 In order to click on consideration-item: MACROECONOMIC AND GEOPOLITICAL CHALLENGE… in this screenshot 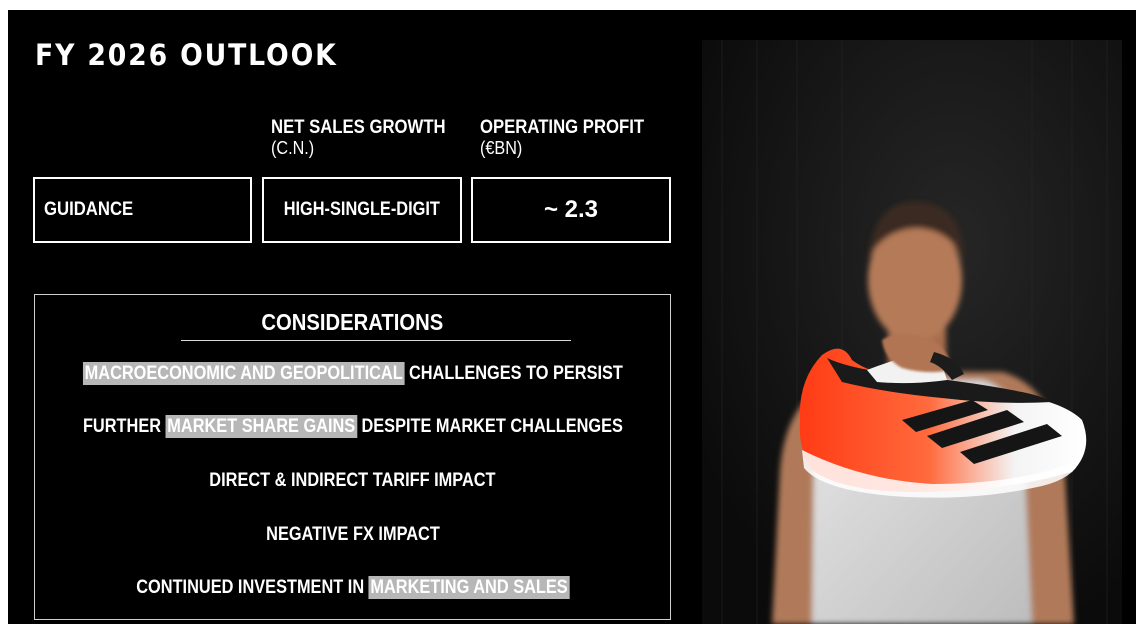, I will do `click(352, 373)`.